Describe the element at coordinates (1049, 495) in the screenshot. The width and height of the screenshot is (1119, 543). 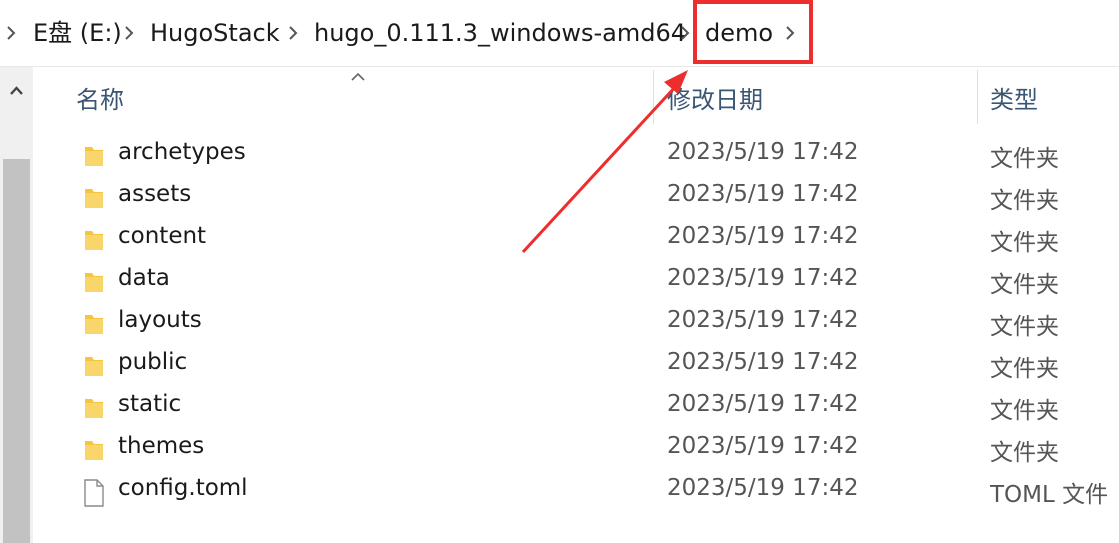
I see `file-type: TOML 文件` at that location.